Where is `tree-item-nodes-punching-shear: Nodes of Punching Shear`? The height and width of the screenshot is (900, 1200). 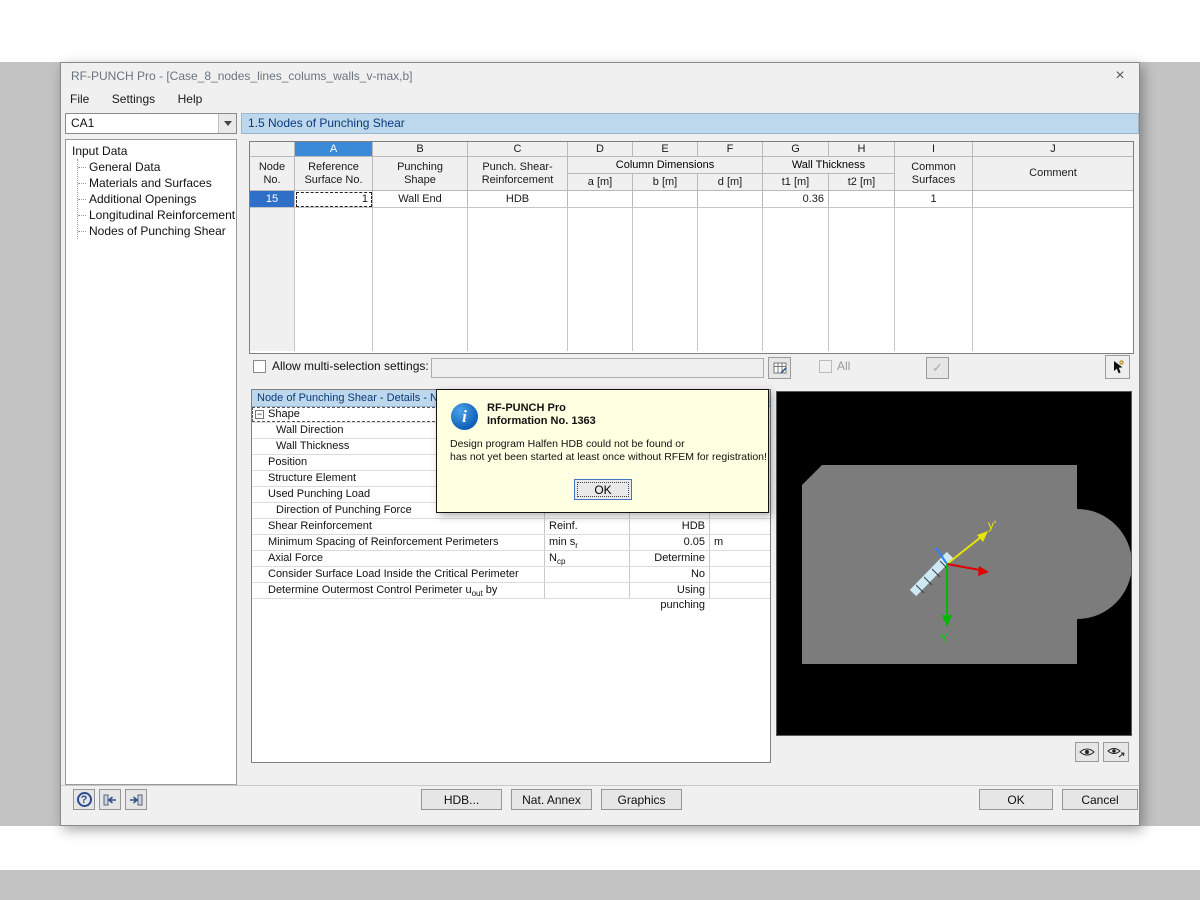
tree-item-nodes-punching-shear: Nodes of Punching Shear is located at coordinates (157, 231).